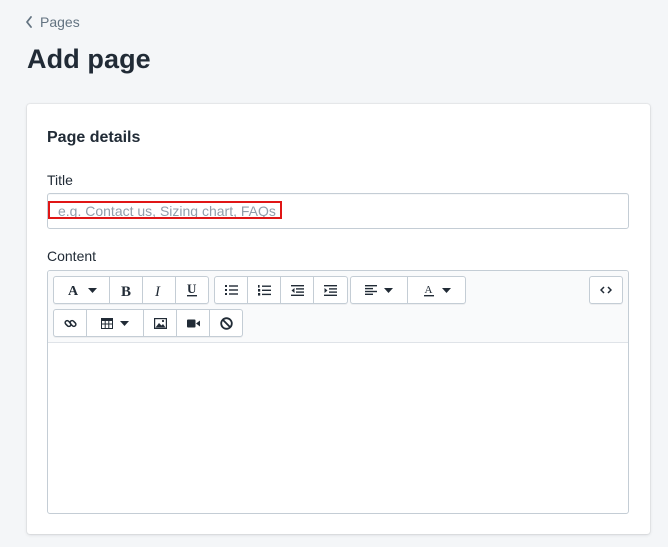  Describe the element at coordinates (338, 211) in the screenshot. I see `title-input` at that location.